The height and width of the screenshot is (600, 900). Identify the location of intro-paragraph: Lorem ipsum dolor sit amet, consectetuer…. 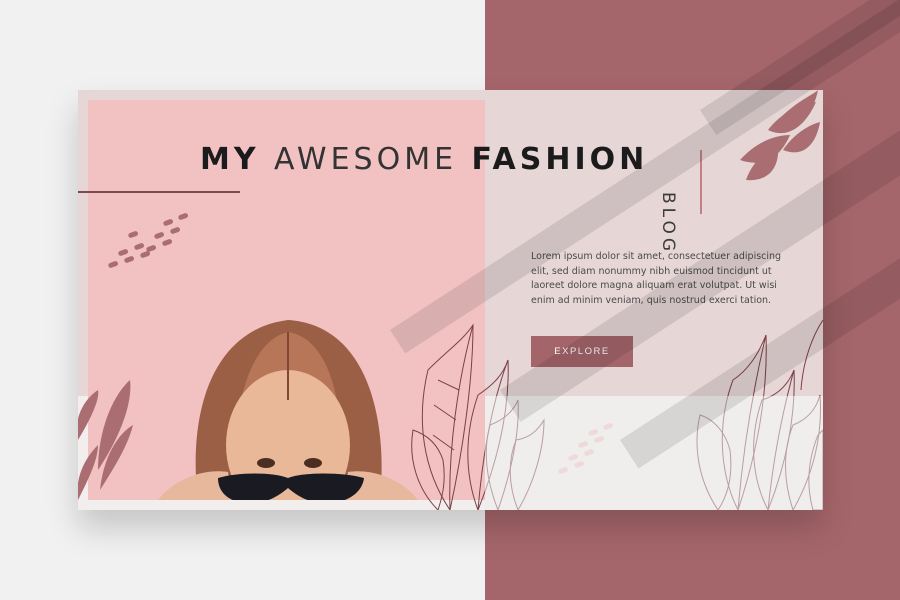
(656, 278).